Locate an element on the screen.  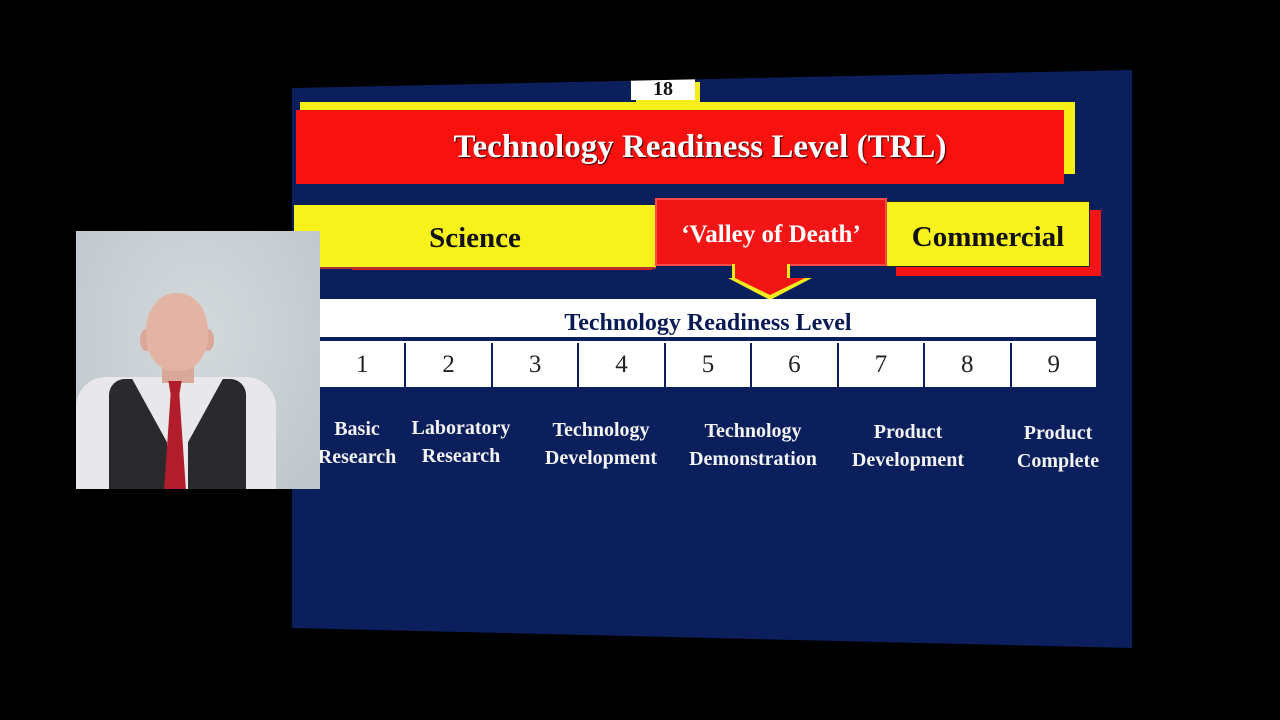
level-cell: 5 is located at coordinates (706, 365).